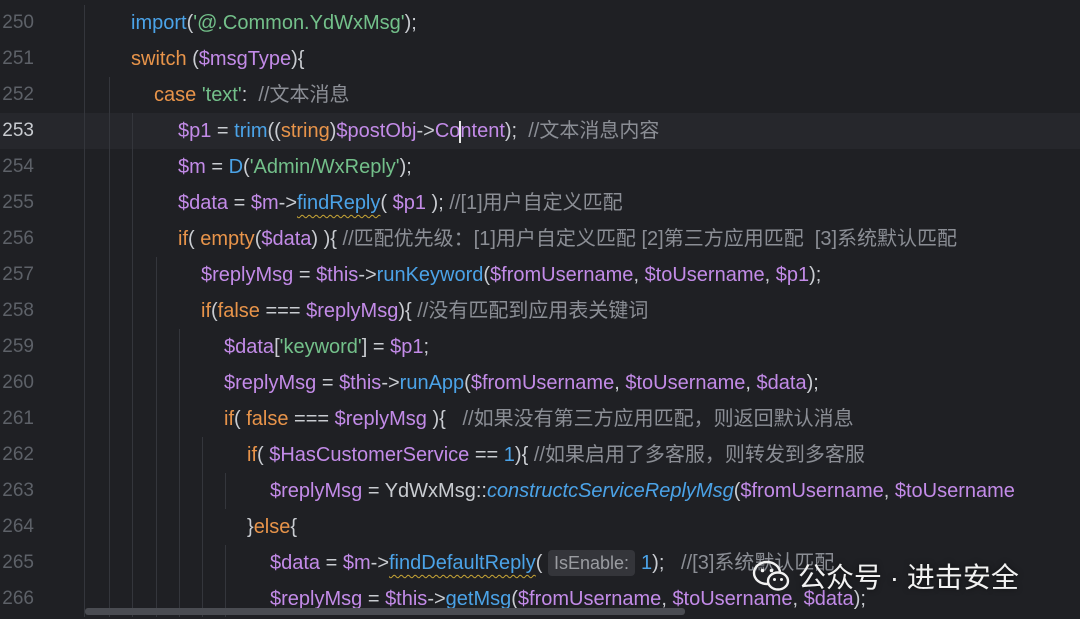 The width and height of the screenshot is (1080, 619). I want to click on code-text: import('@.Common.YdWxMsg');, so click(274, 23).